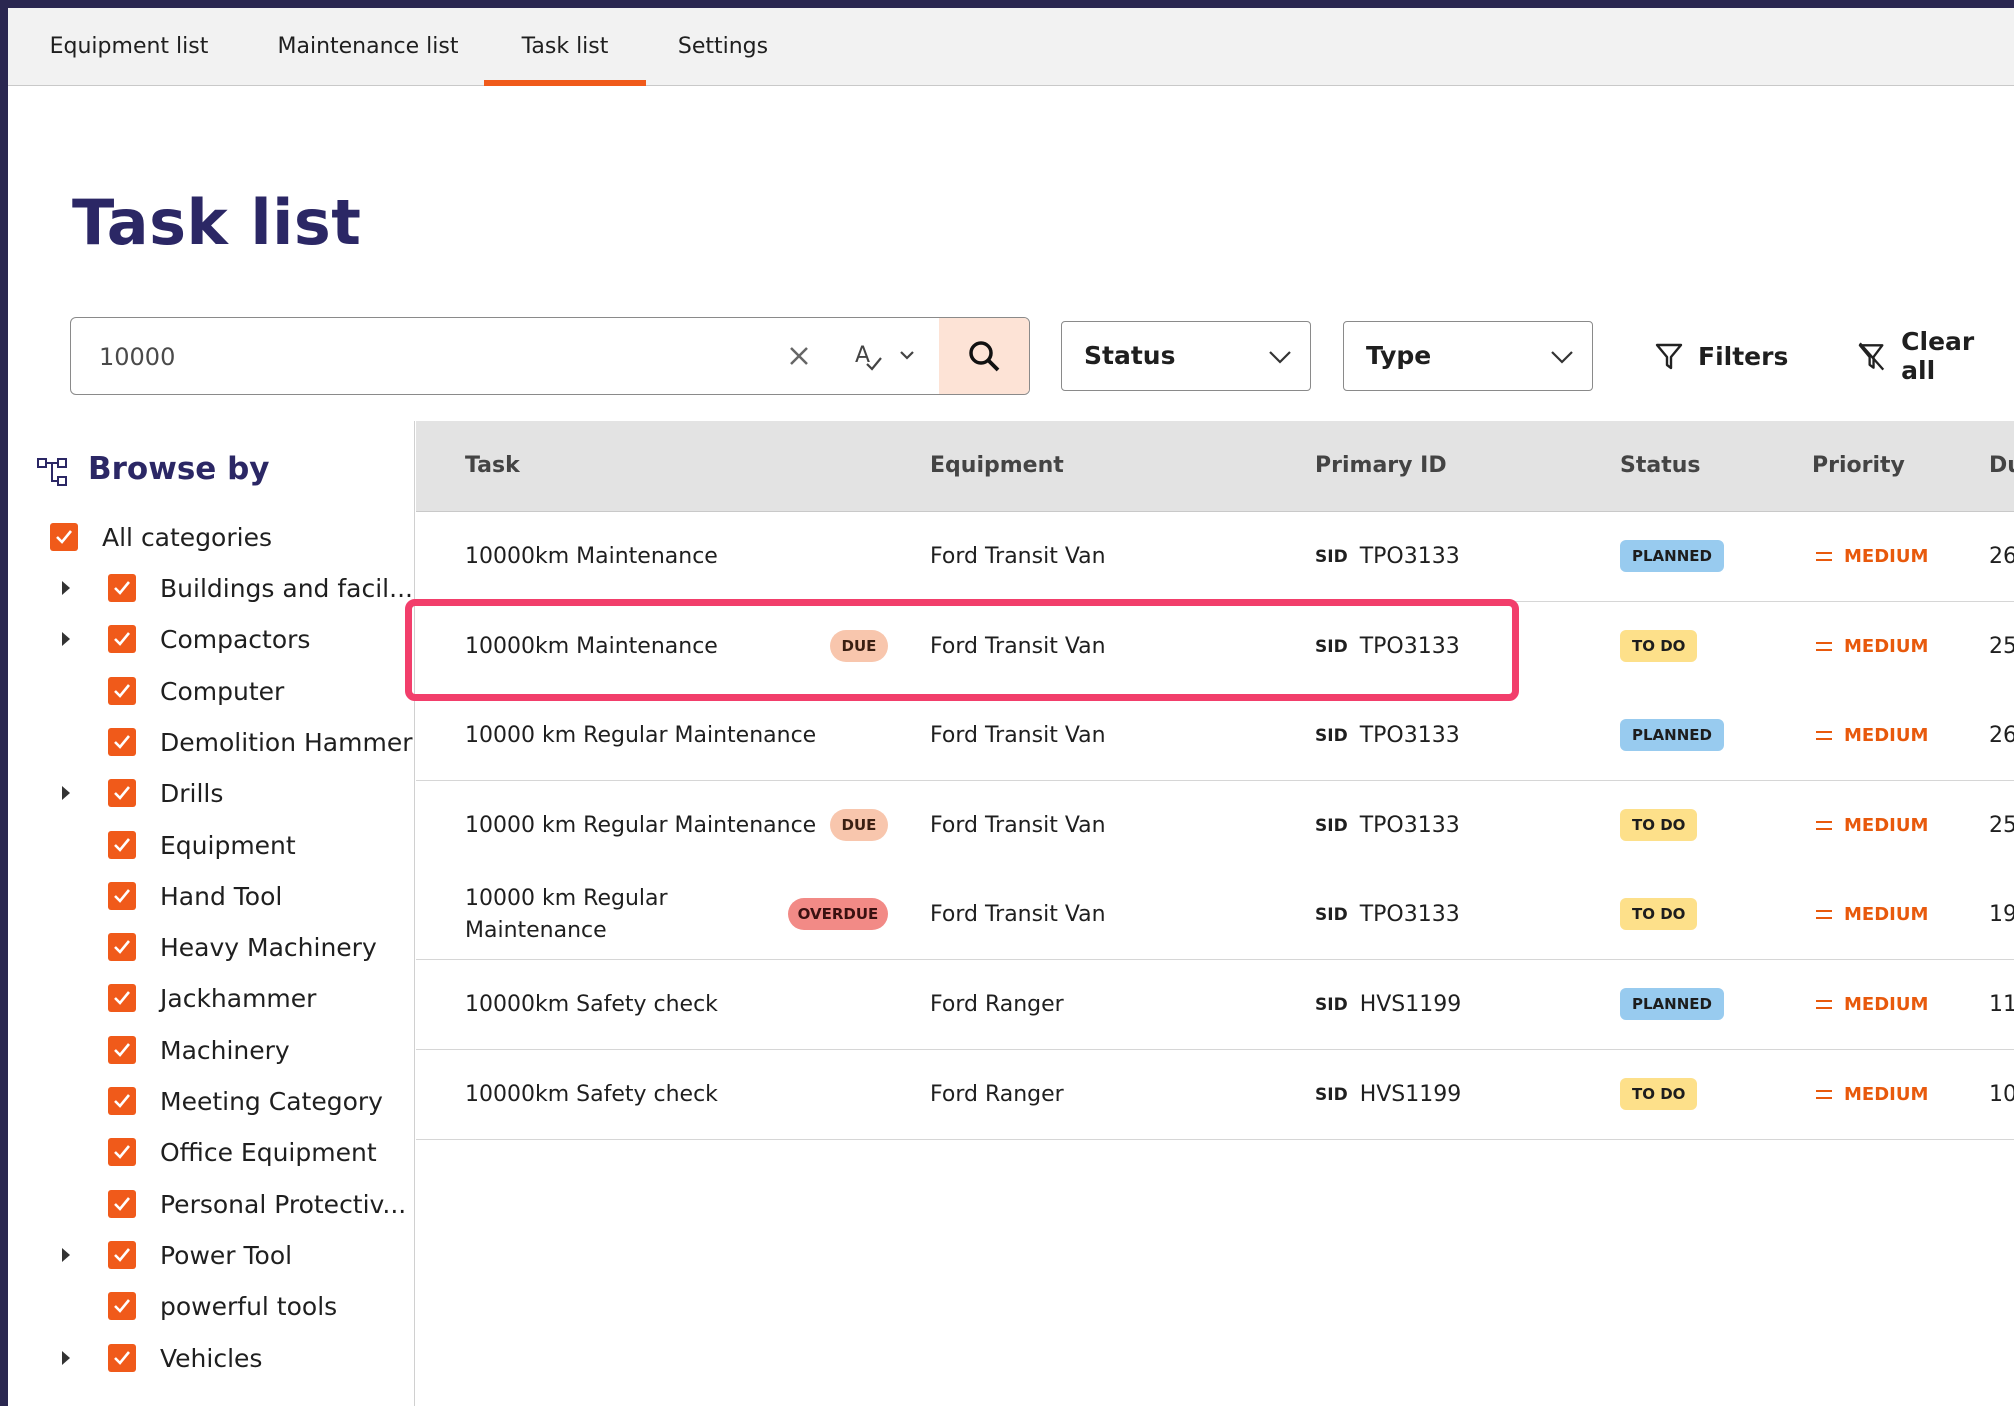 This screenshot has height=1406, width=2014. I want to click on primary-id-value: HVS1199, so click(1410, 1094).